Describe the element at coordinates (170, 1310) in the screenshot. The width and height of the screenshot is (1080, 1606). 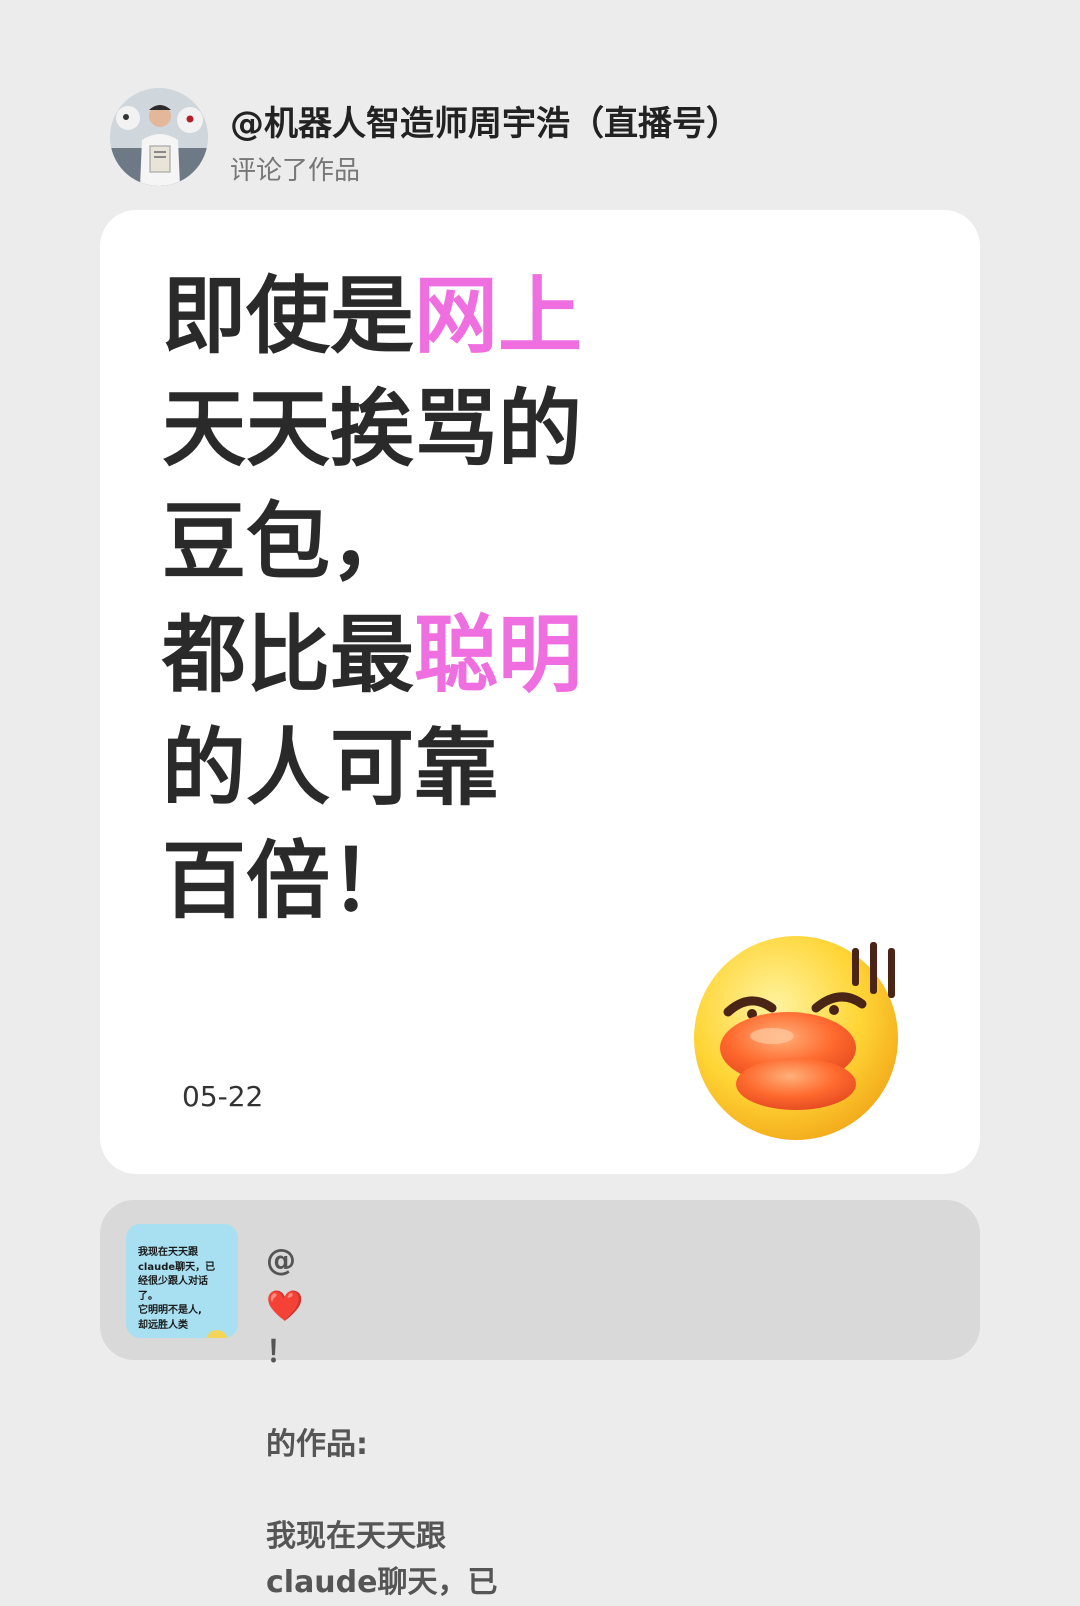
I see `thumbnail-line: 它明明不是人,` at that location.